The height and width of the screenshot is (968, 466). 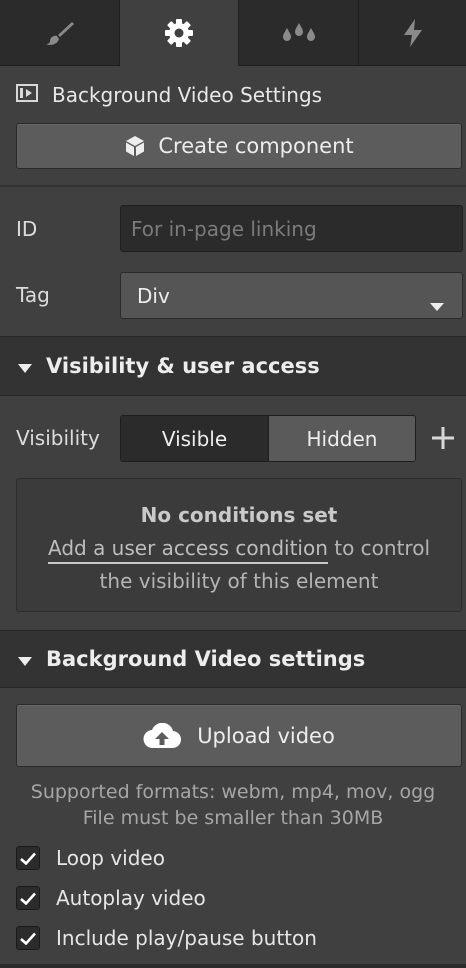 What do you see at coordinates (291, 295) in the screenshot?
I see `tag-select: Div` at bounding box center [291, 295].